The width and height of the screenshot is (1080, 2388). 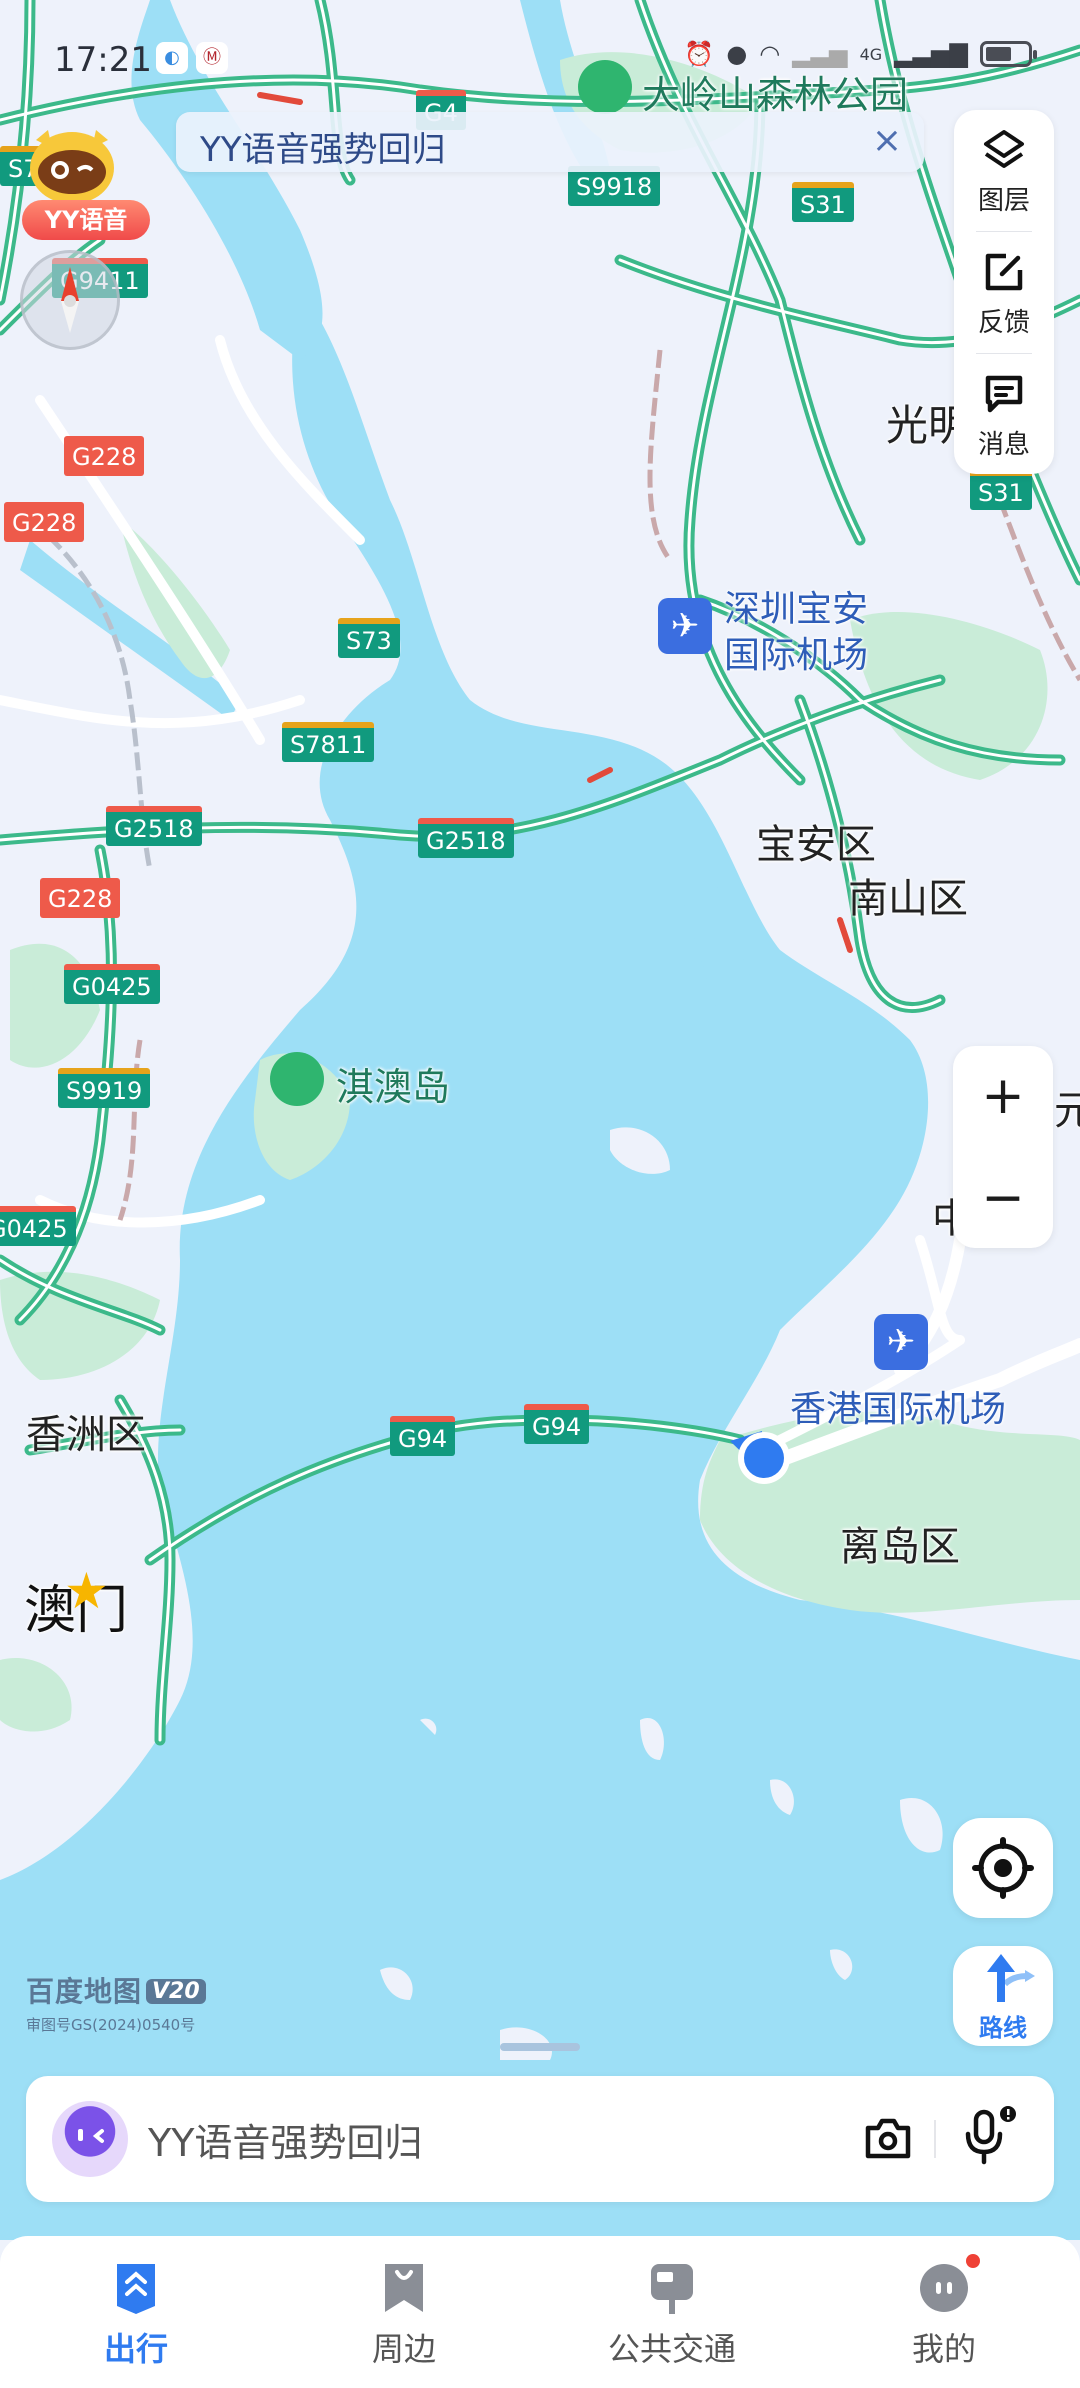 What do you see at coordinates (540, 2139) in the screenshot?
I see `search-bar: YY语音强势回归` at bounding box center [540, 2139].